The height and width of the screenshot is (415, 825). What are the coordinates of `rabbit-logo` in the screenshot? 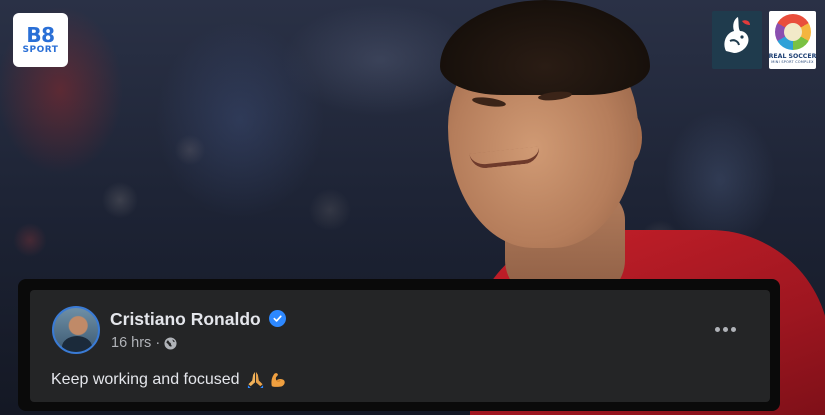 It's located at (737, 40).